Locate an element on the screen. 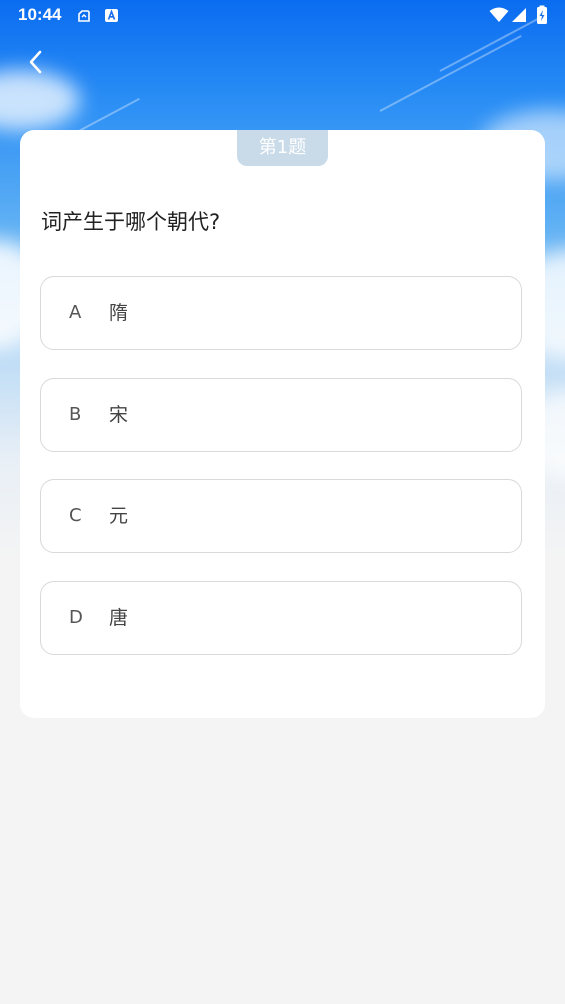 This screenshot has width=565, height=1004. option-d: D 唐 is located at coordinates (281, 618).